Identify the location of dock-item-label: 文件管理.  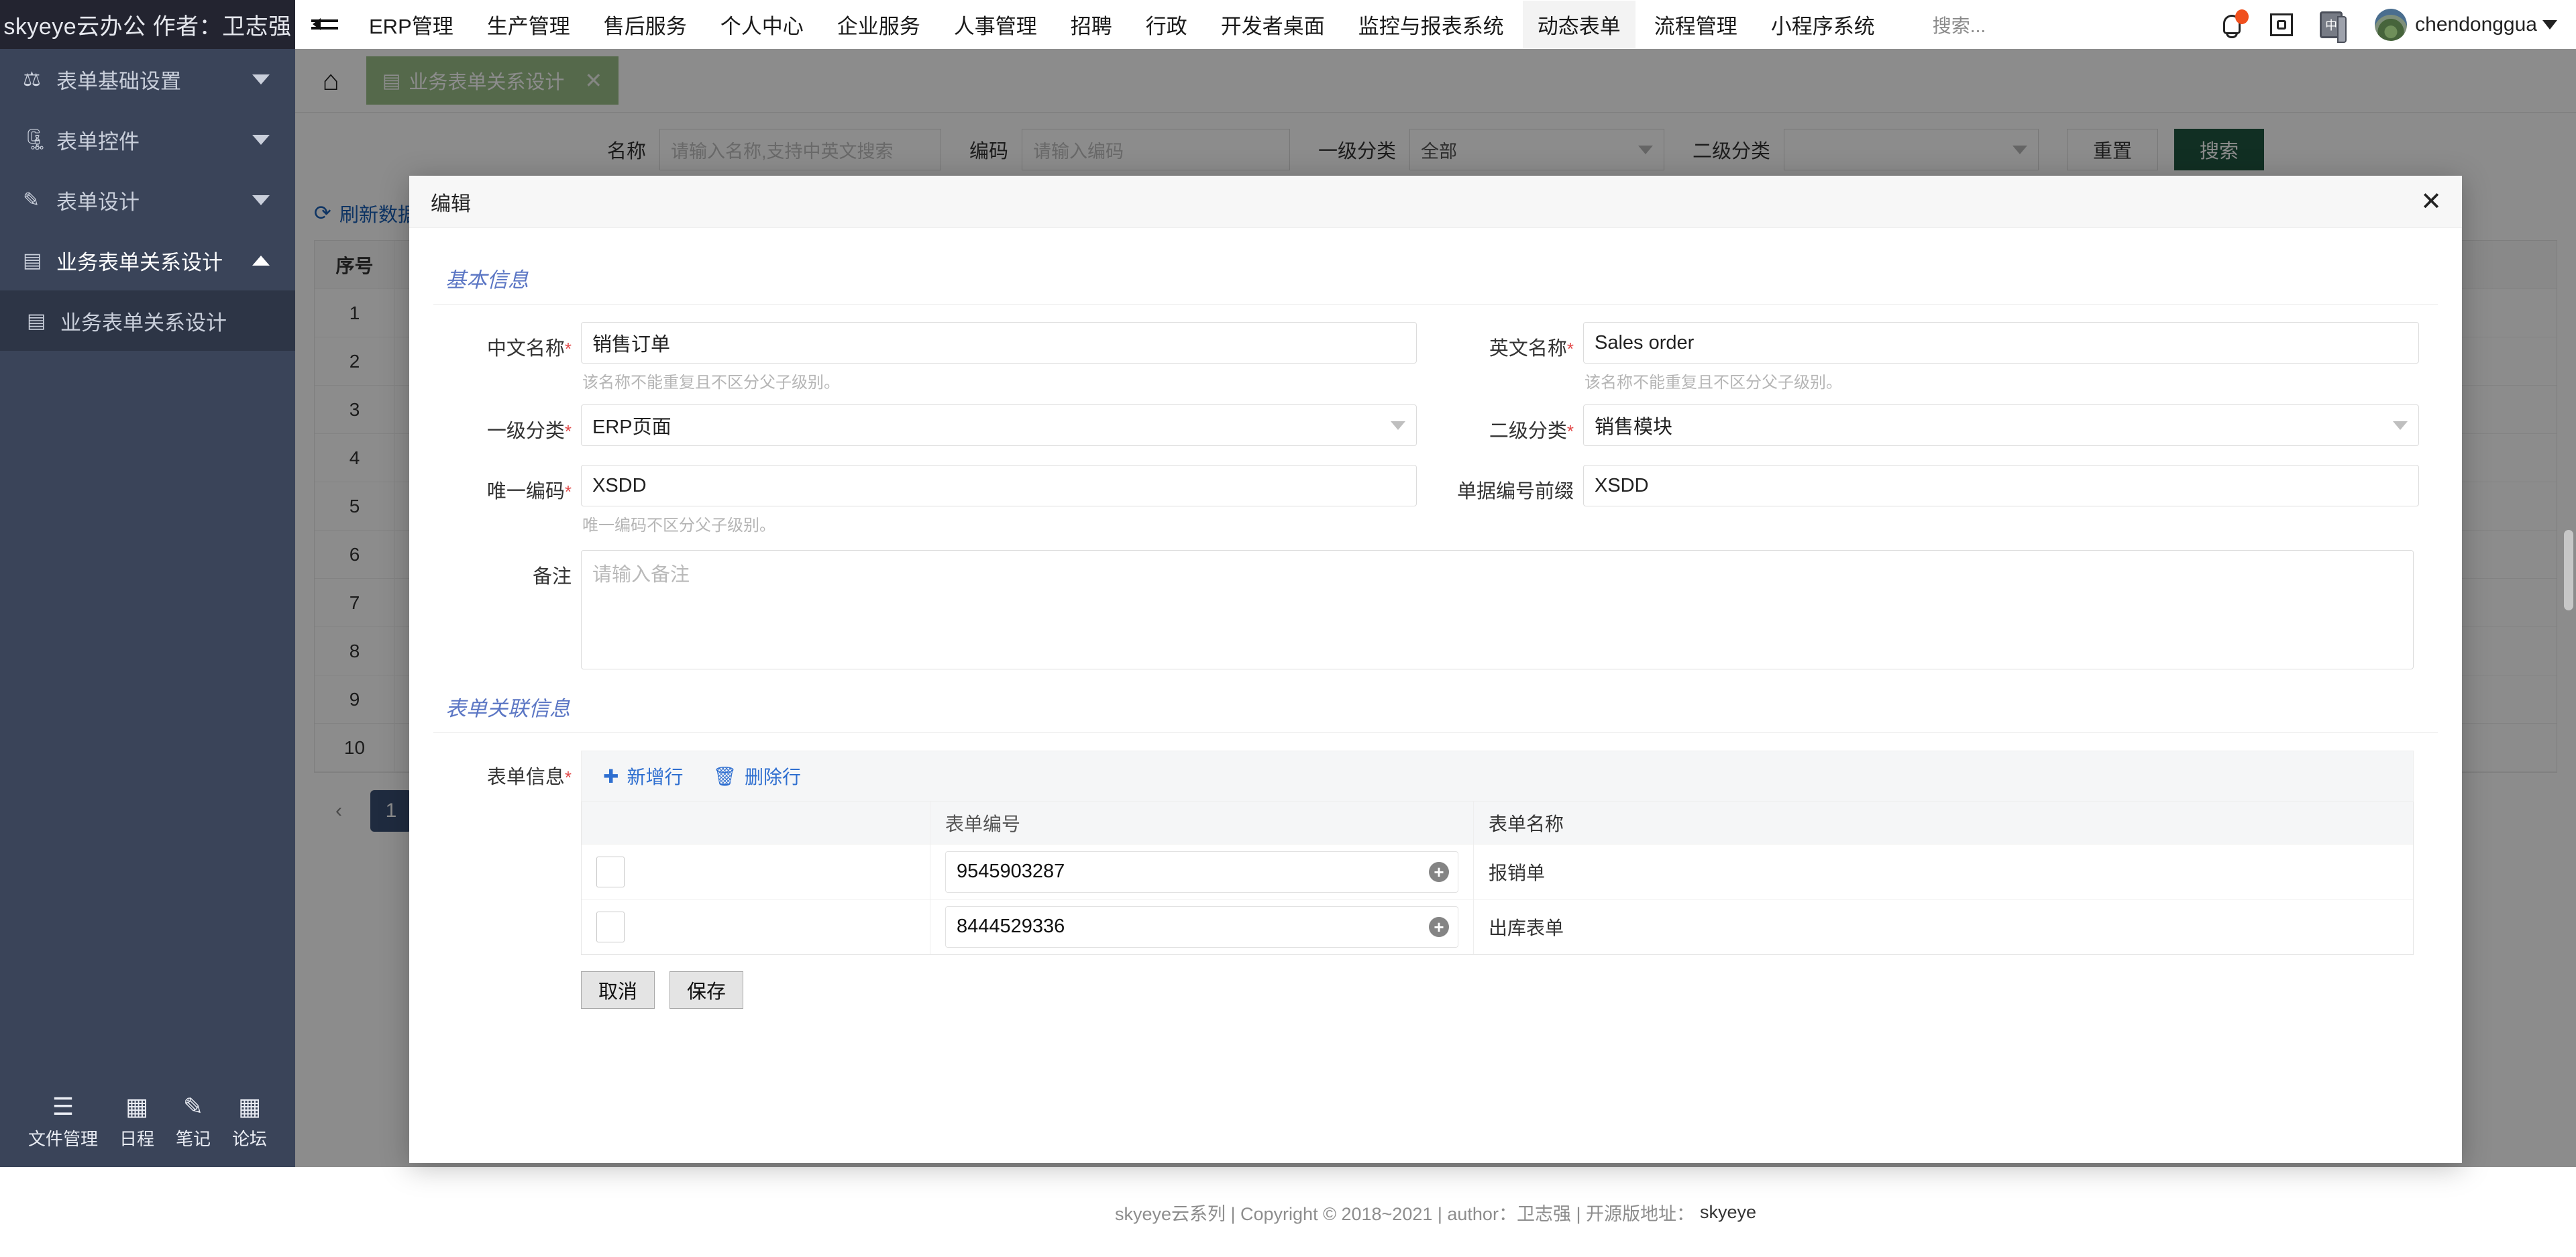
(63, 1139).